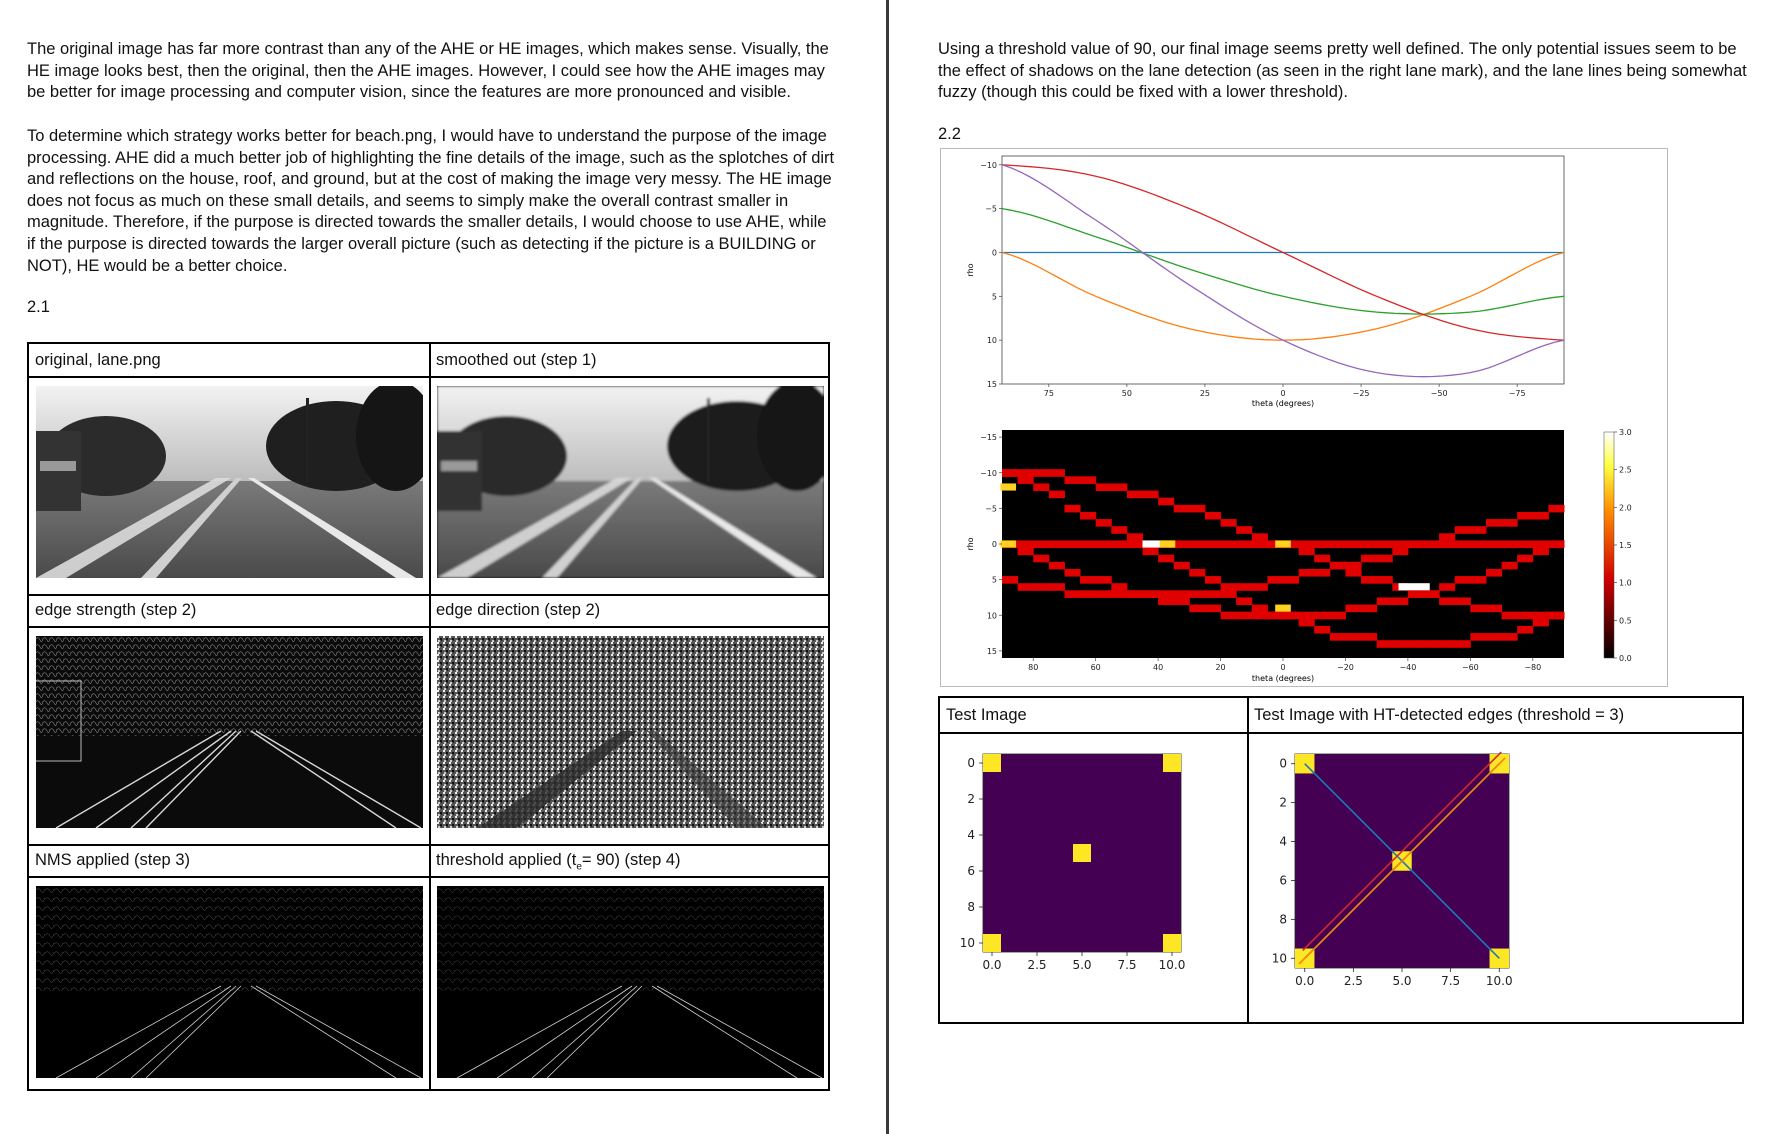 Image resolution: width=1765 pixels, height=1134 pixels. I want to click on line-chart-ytick-label: 0, so click(994, 252).